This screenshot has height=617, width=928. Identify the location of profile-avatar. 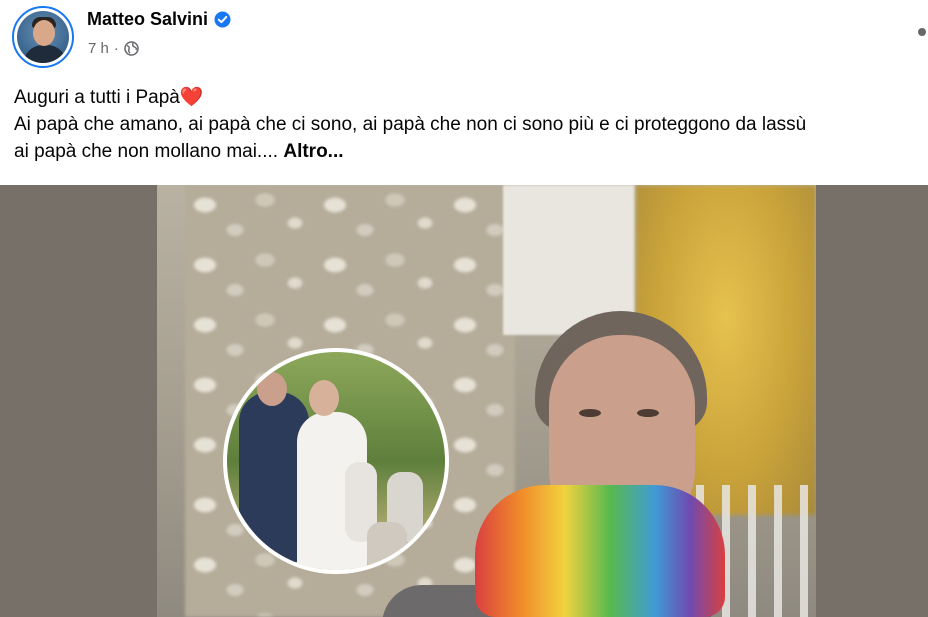
(43, 37).